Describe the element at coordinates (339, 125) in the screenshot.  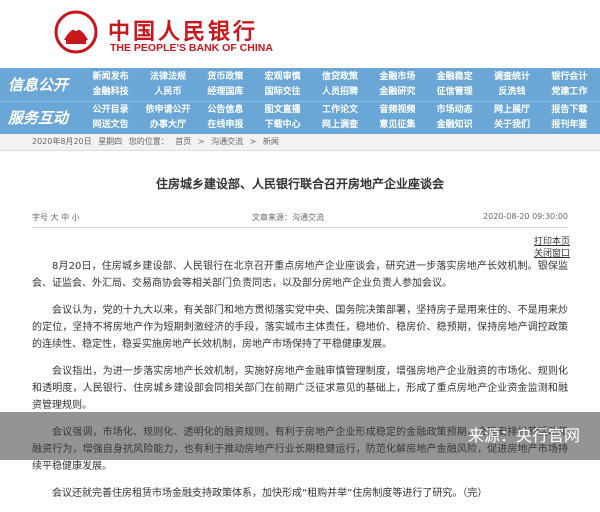
I see `nav-item-survey: 网上调查` at that location.